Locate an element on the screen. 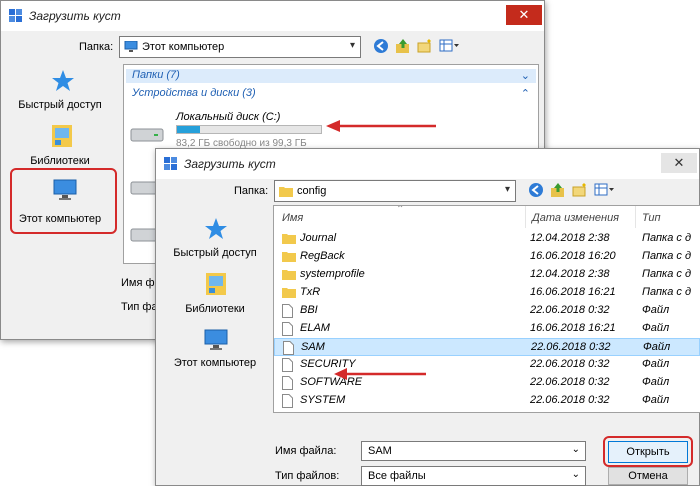  drive-icon is located at coordinates (147, 136).